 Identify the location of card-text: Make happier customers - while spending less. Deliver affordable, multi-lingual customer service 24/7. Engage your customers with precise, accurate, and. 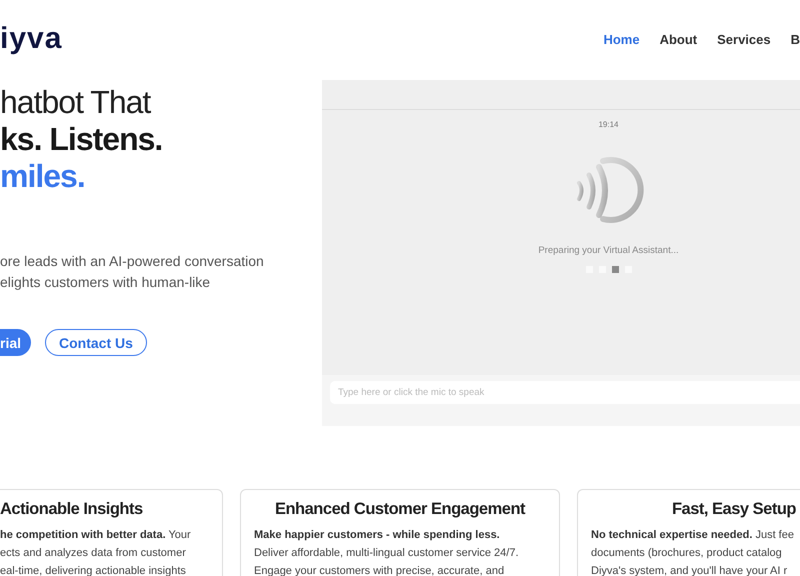
(386, 552).